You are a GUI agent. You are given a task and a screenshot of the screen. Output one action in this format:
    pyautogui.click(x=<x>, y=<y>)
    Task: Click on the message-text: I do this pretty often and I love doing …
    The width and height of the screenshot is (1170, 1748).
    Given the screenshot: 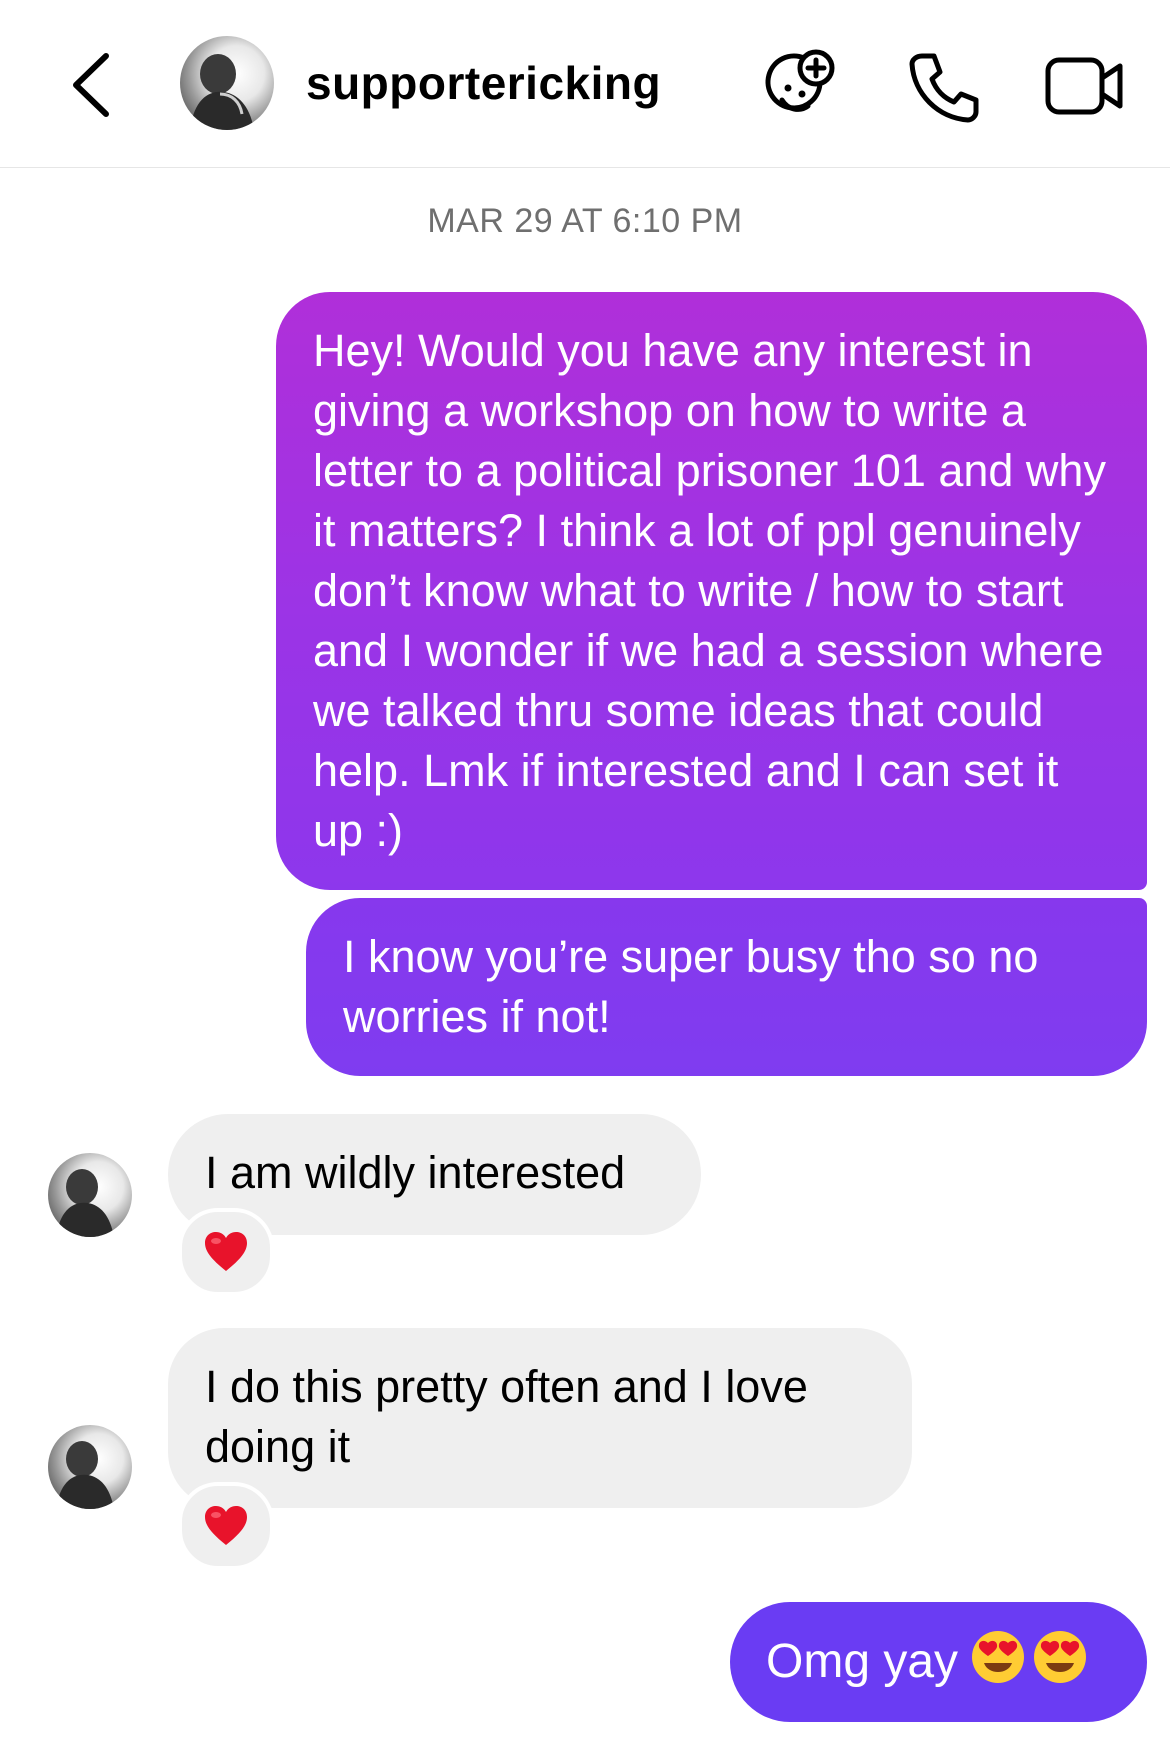 What is the action you would take?
    pyautogui.click(x=506, y=1416)
    